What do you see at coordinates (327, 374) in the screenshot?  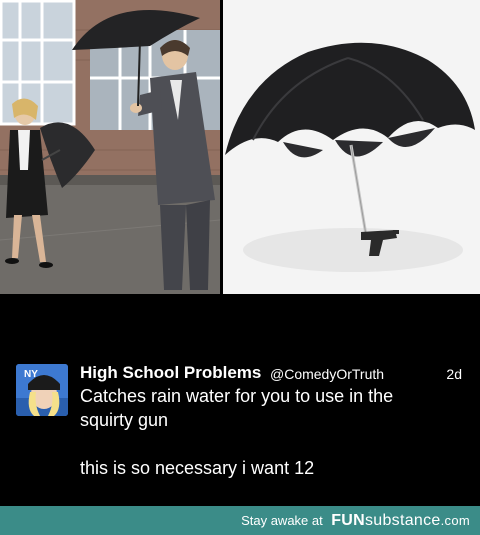 I see `user-handle: @ComedyOrTruth` at bounding box center [327, 374].